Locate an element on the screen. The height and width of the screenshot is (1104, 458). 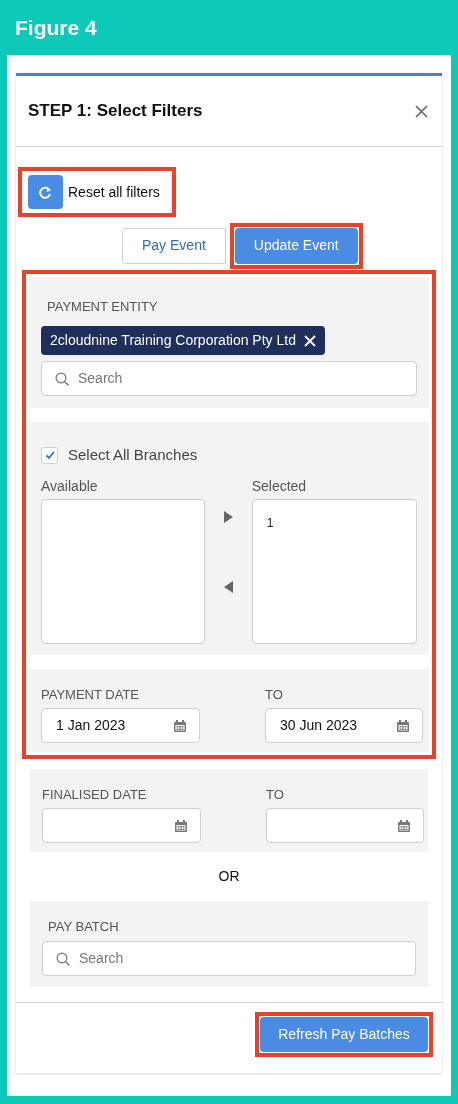
selected-list: 1 is located at coordinates (334, 571).